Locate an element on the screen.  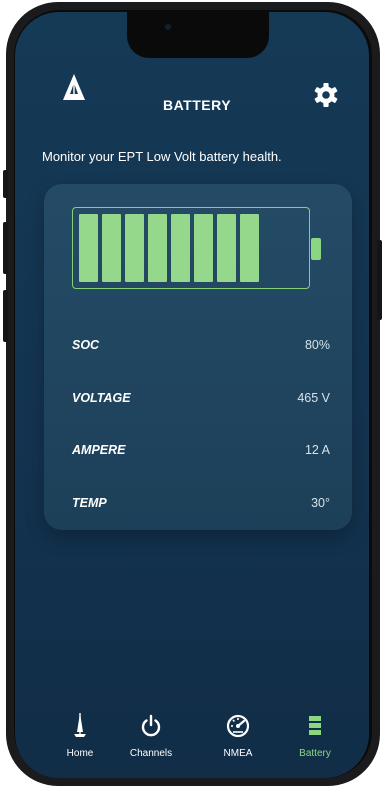
side-button-silent is located at coordinates (5, 184).